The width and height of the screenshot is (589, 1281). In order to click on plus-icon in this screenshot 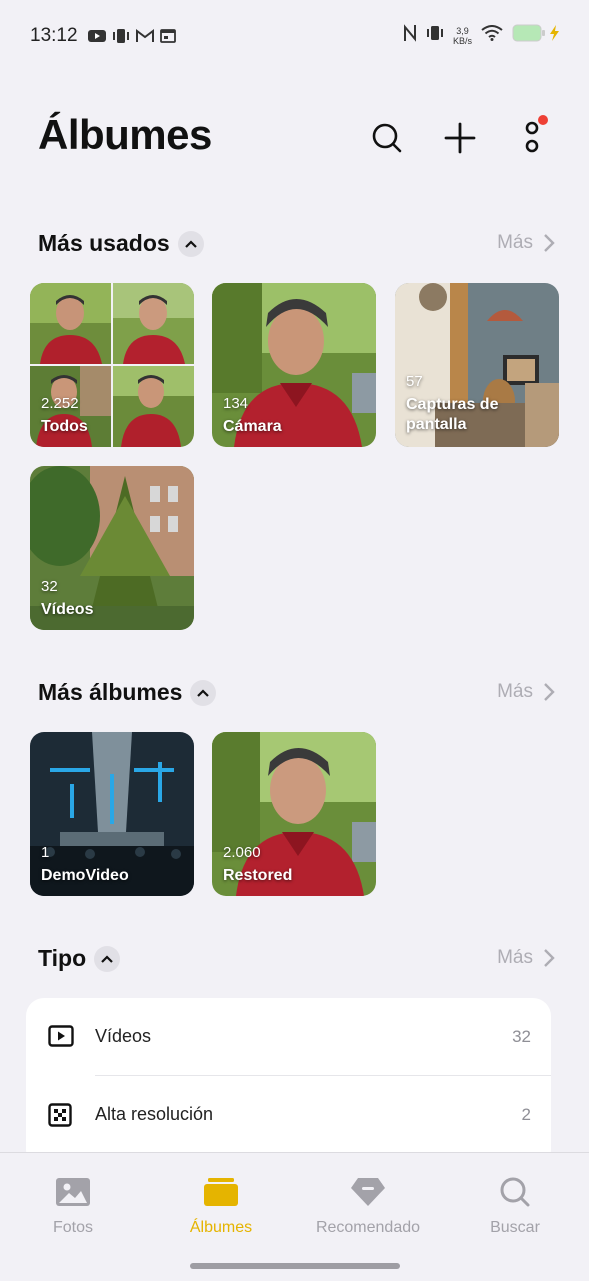, I will do `click(460, 138)`.